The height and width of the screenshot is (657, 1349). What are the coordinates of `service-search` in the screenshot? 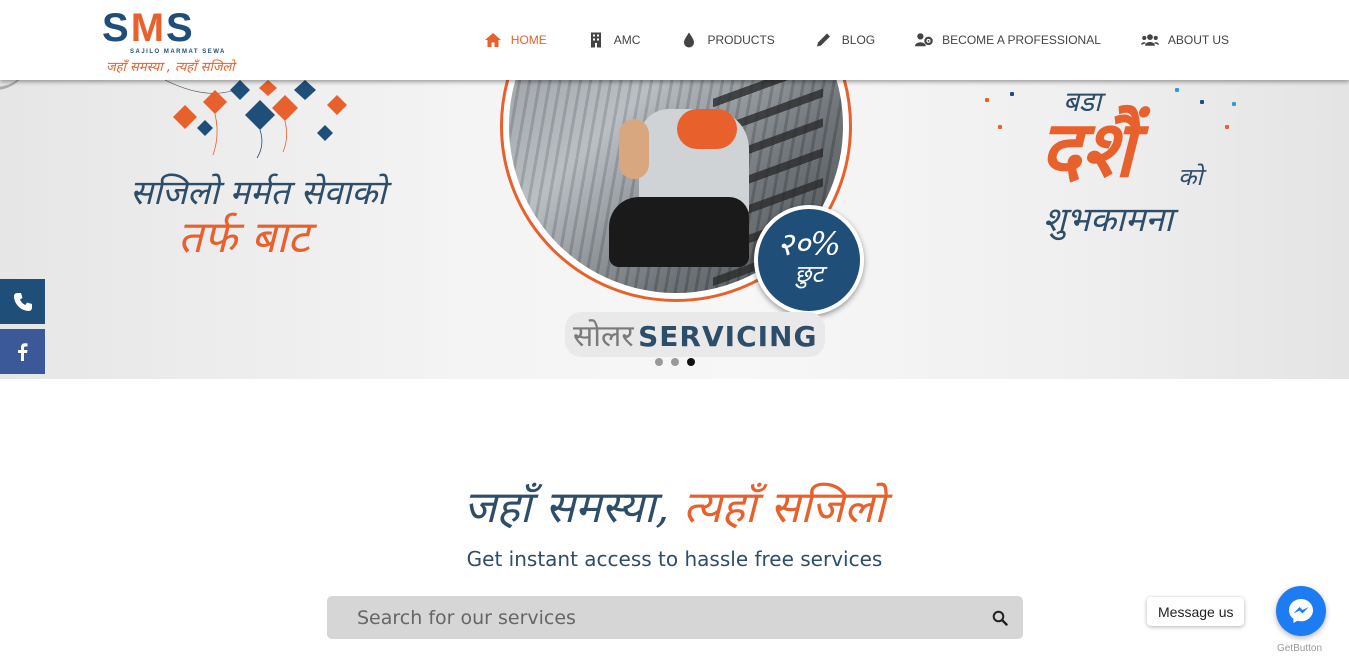 It's located at (675, 617).